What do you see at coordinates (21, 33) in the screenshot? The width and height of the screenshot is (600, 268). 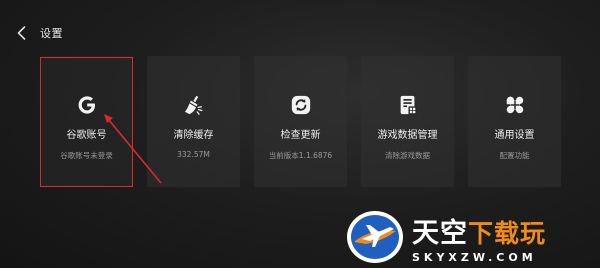 I see `back-arrow-icon` at bounding box center [21, 33].